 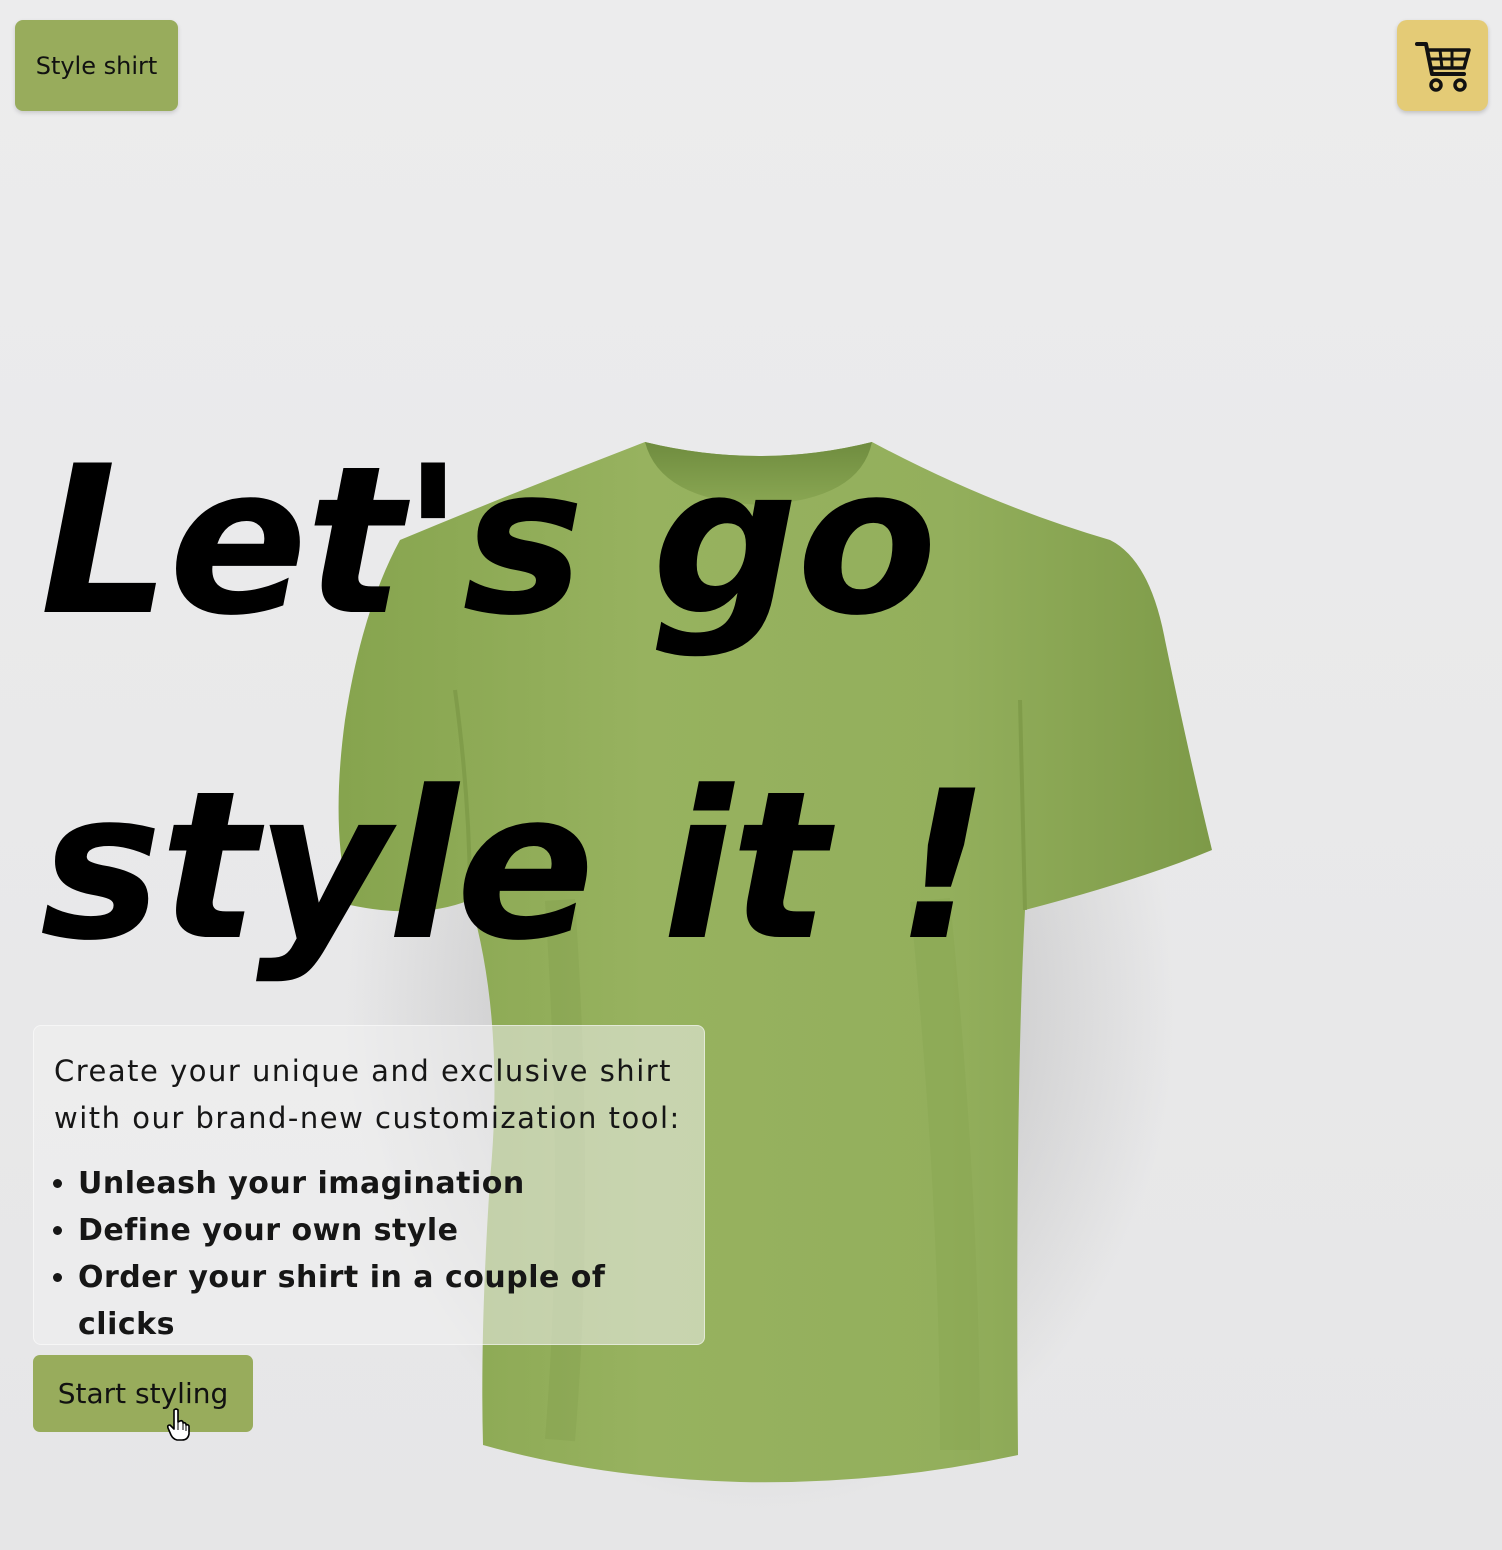 What do you see at coordinates (381, 1301) in the screenshot?
I see `feature-item: Order your shirt in a couple of clicks` at bounding box center [381, 1301].